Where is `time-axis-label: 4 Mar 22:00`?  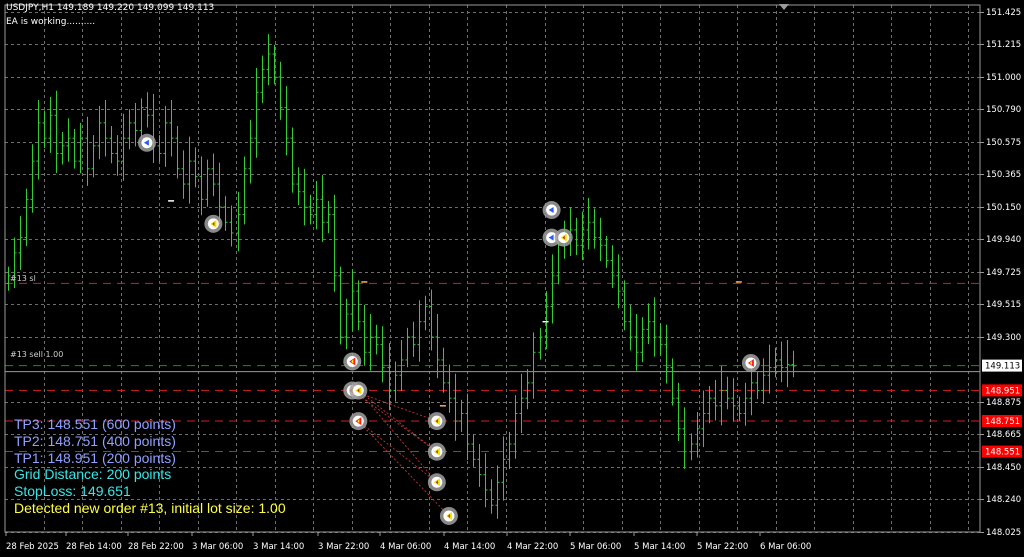
time-axis-label: 4 Mar 22:00 is located at coordinates (532, 547).